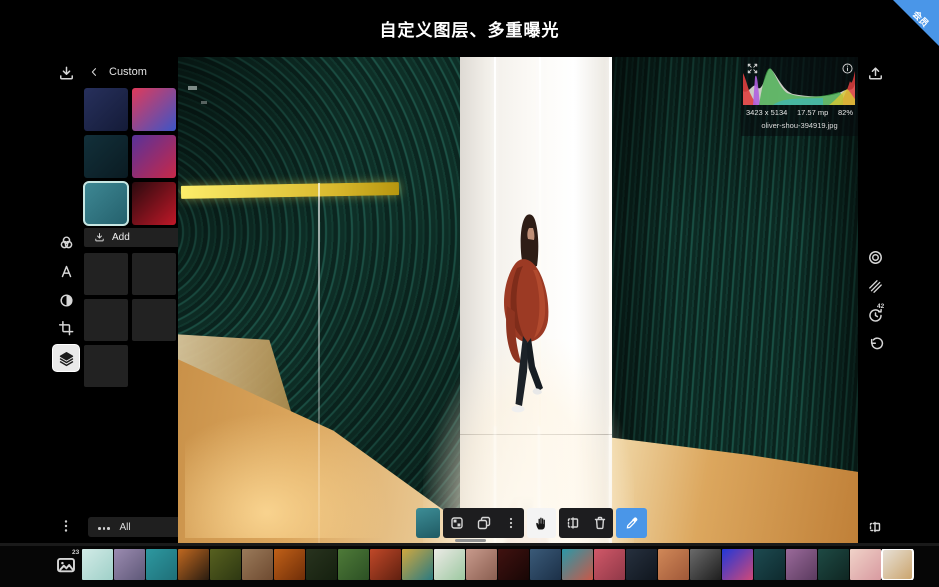 The width and height of the screenshot is (939, 587). I want to click on compare-icon, so click(875, 527).